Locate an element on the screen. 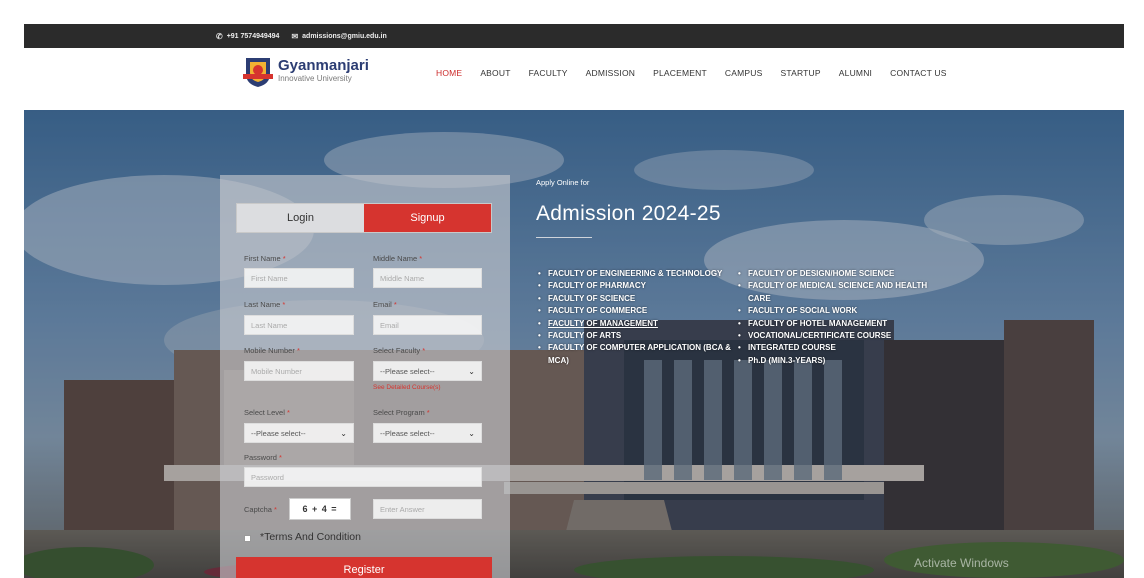 The image size is (1144, 578). captcha-label-text: Captcha is located at coordinates (258, 509).